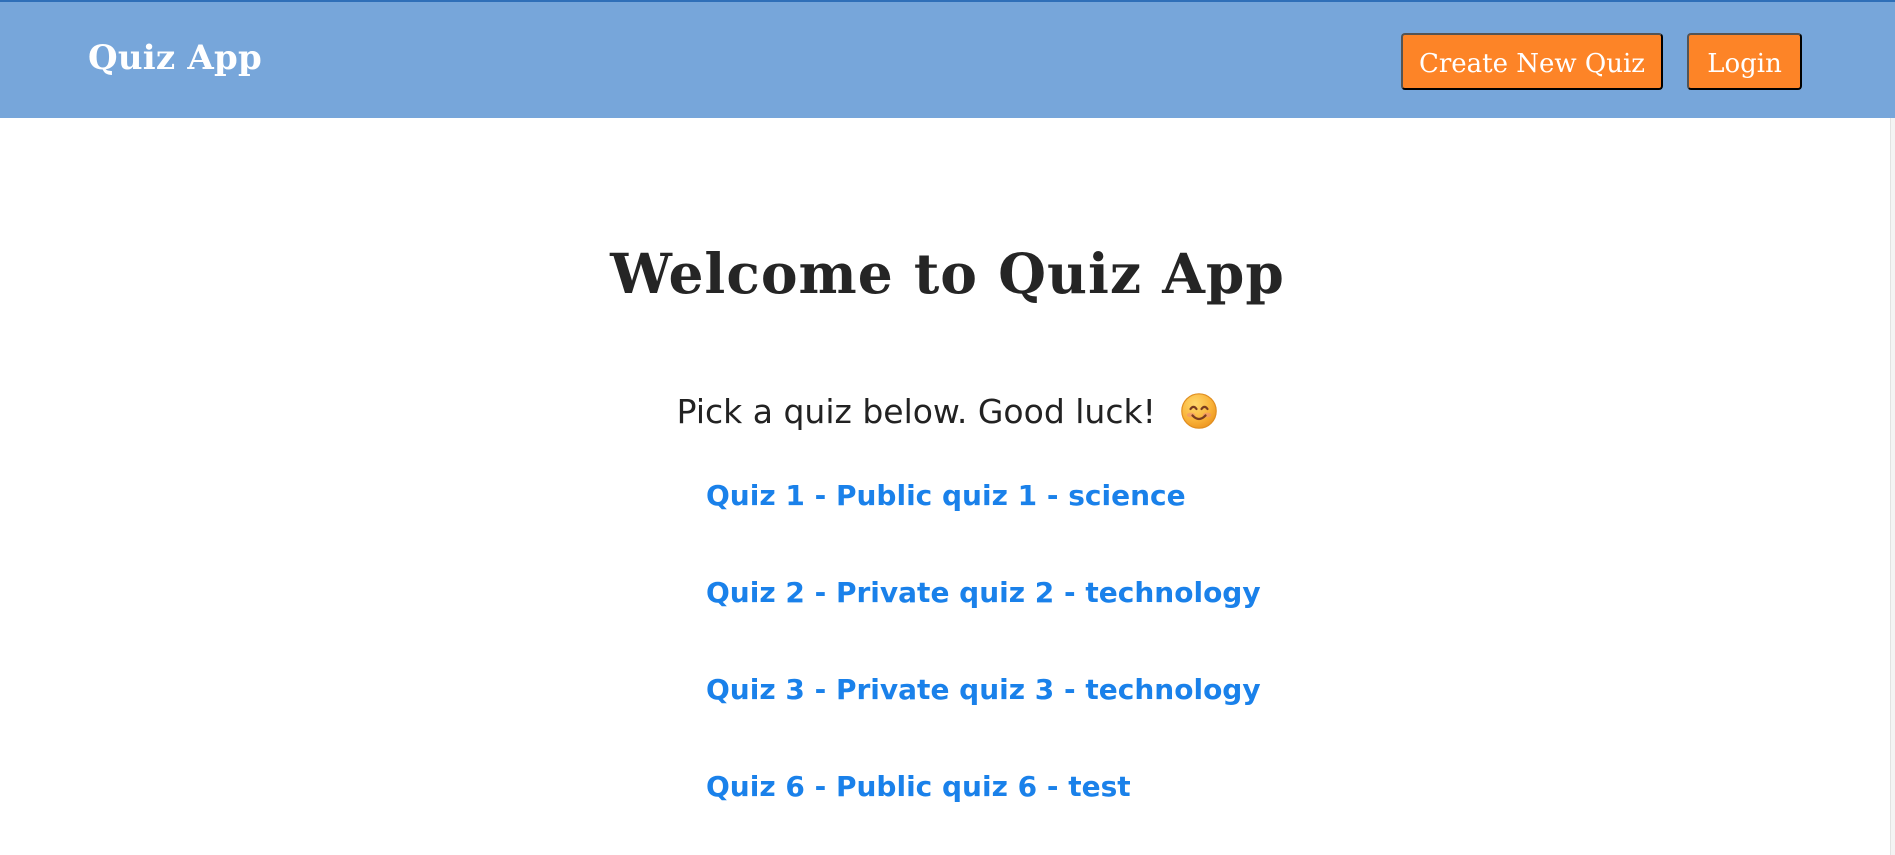  I want to click on page-subtitle: Pick a quiz below. Good luck!, so click(947, 412).